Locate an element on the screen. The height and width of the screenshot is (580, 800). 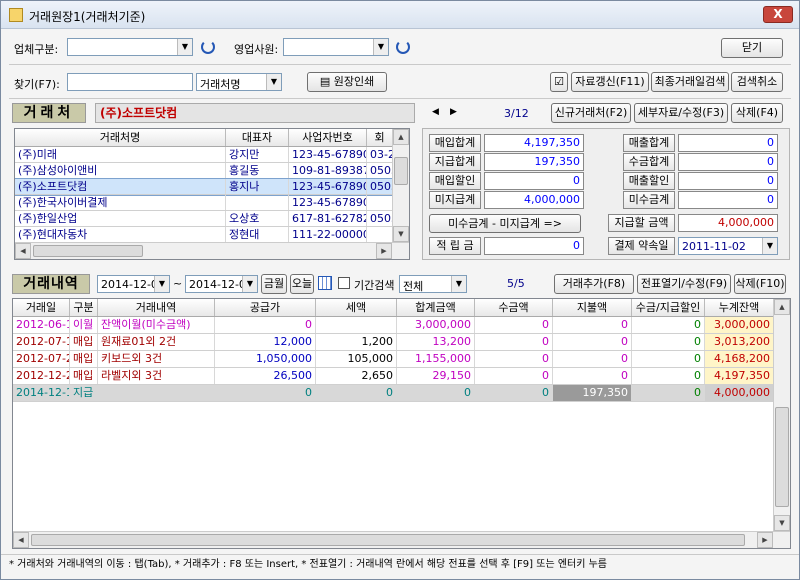
vendor-cell-name: (주)현대자동차 is located at coordinates (120, 234).